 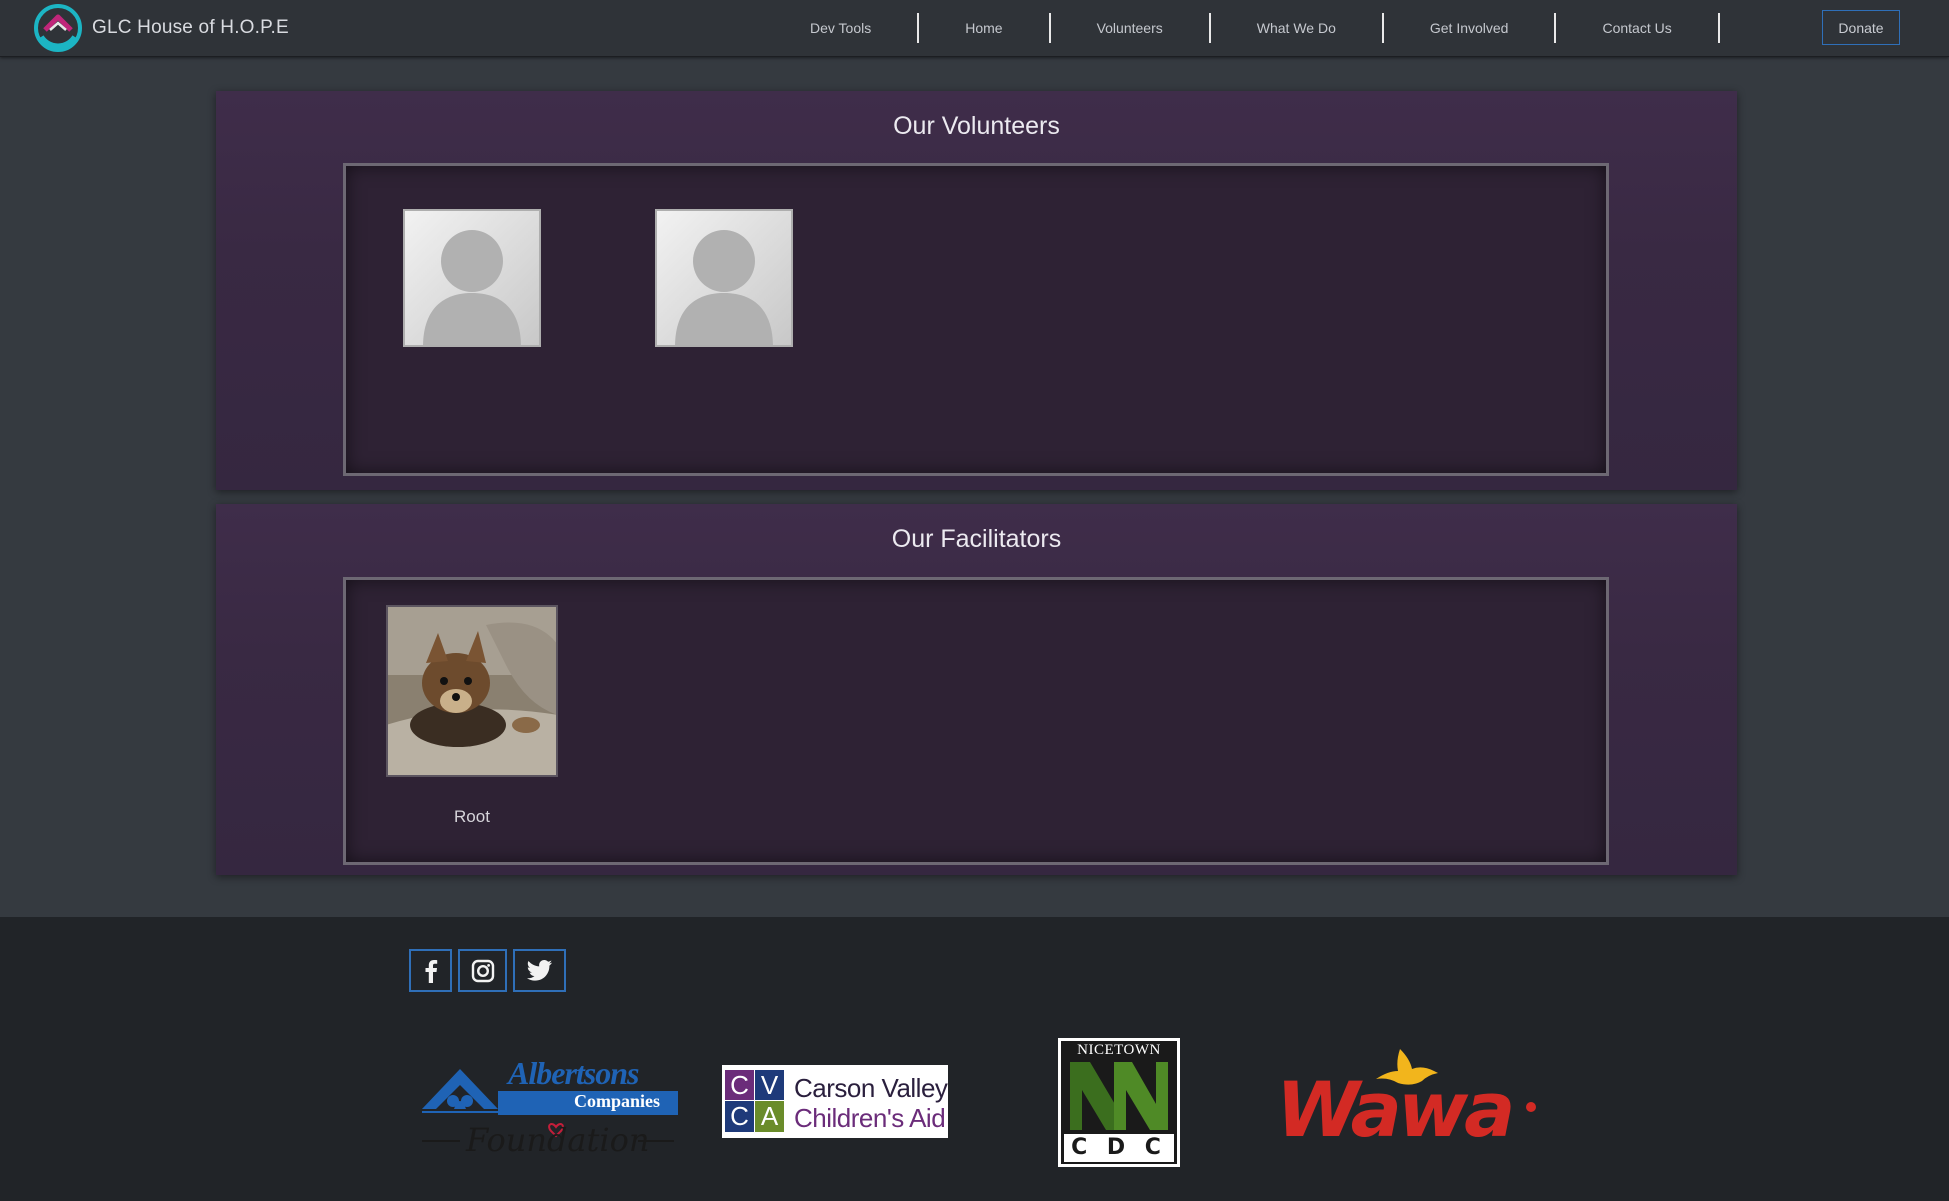 What do you see at coordinates (190, 27) in the screenshot?
I see `brand-name: GLC House of H.O.P.E` at bounding box center [190, 27].